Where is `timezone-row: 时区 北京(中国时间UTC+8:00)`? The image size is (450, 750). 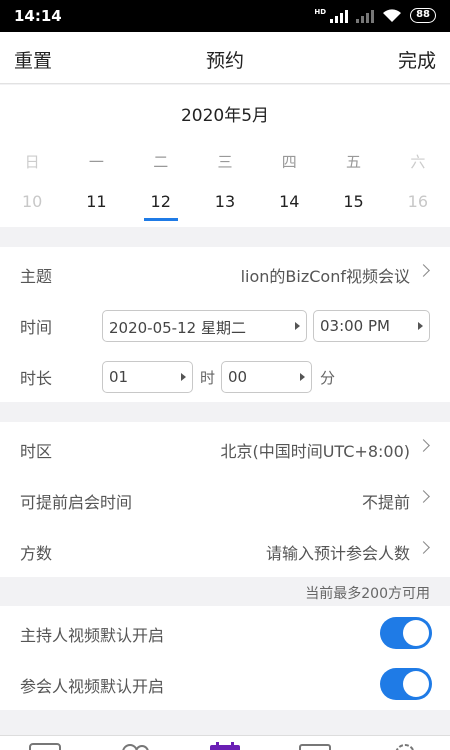 timezone-row: 时区 北京(中国时间UTC+8:00) is located at coordinates (225, 449).